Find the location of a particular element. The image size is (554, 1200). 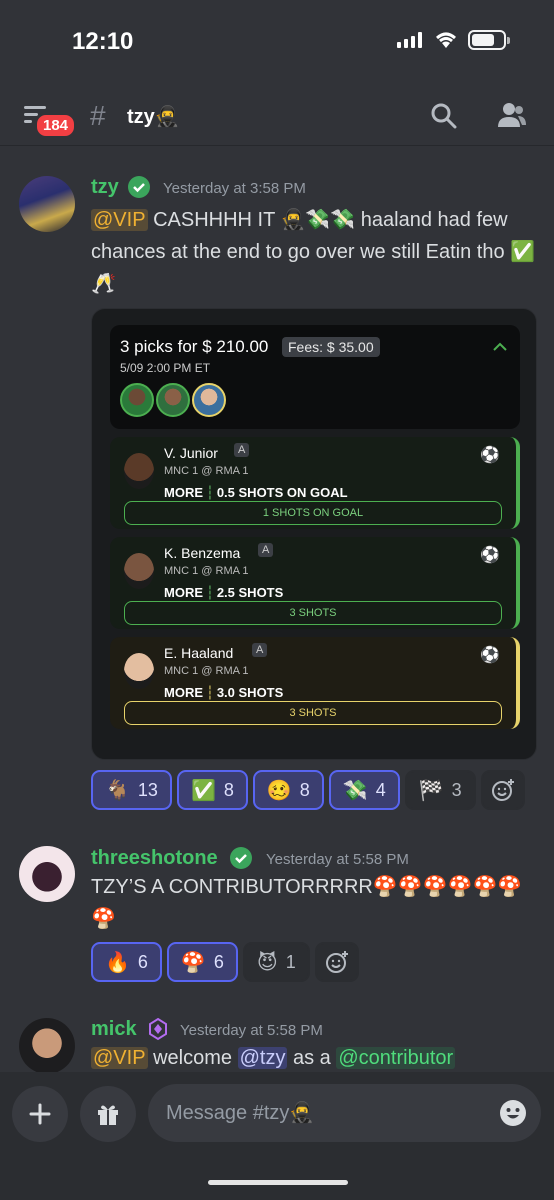

reaction-flag: 🏁 3 is located at coordinates (440, 790).